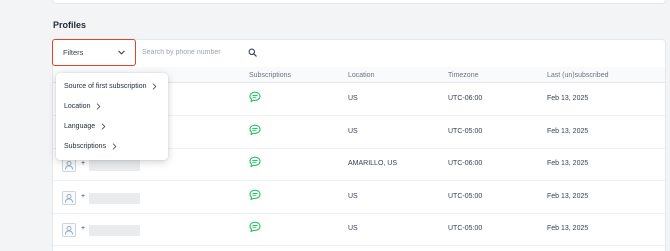 The width and height of the screenshot is (670, 251). I want to click on filters-dropdown-button: Filters, so click(94, 52).